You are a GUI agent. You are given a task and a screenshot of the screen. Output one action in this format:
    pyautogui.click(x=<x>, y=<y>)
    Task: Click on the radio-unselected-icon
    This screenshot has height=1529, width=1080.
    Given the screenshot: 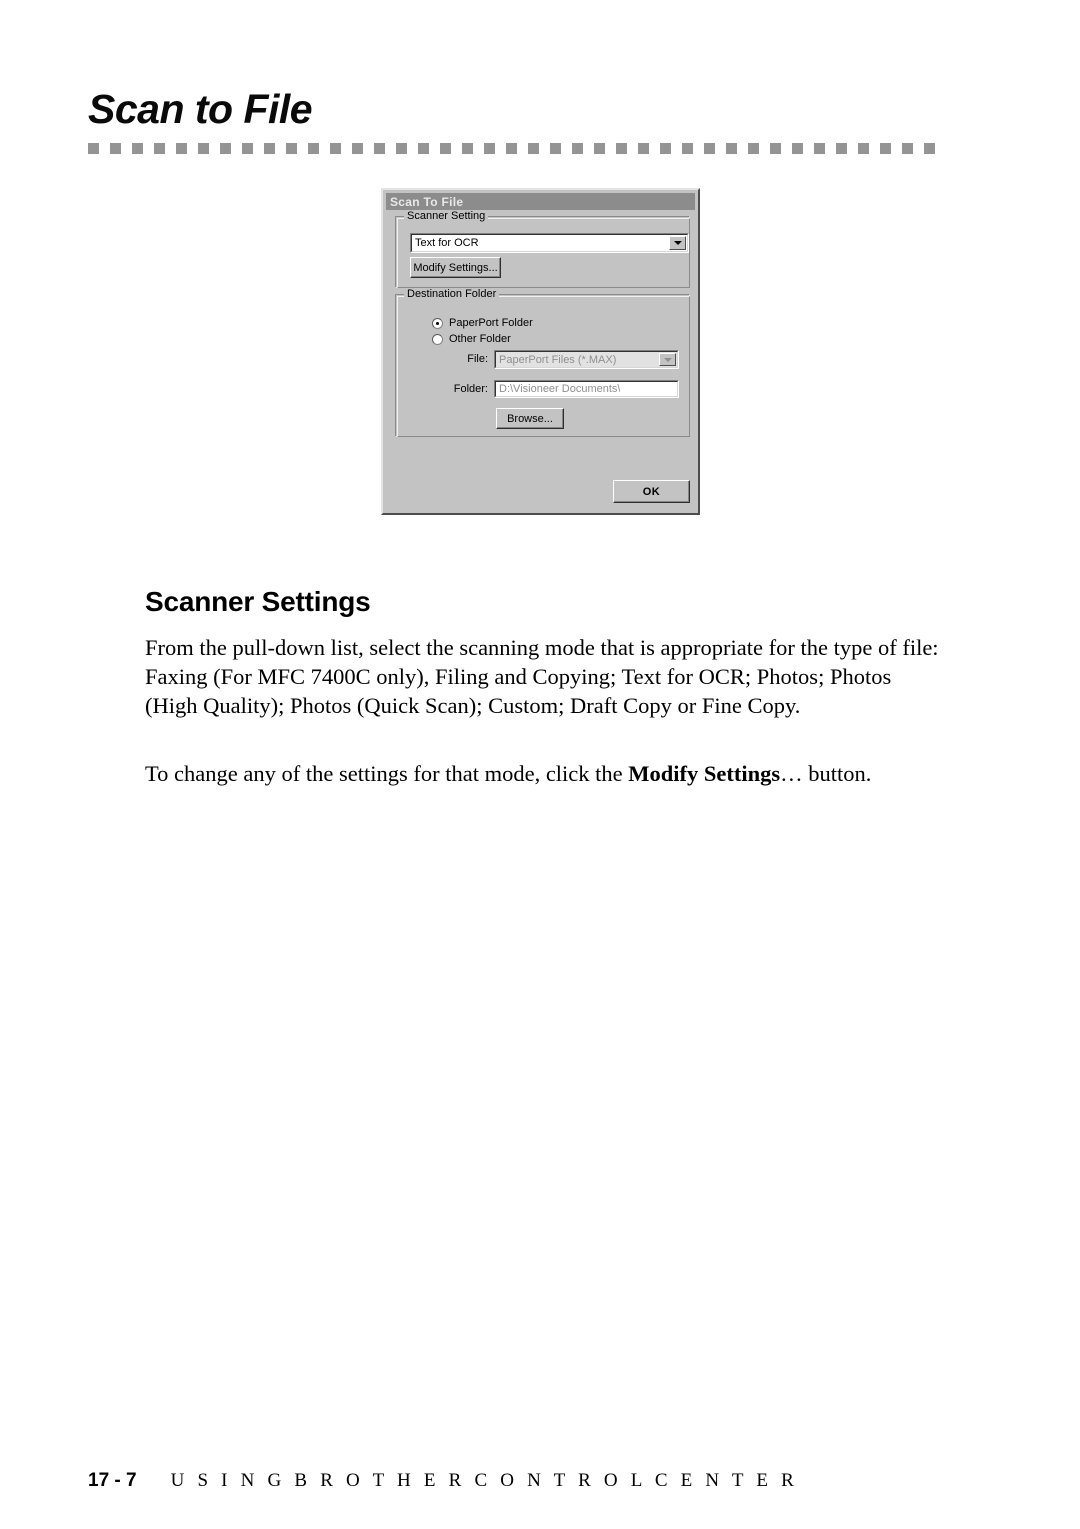 What is the action you would take?
    pyautogui.click(x=437, y=339)
    